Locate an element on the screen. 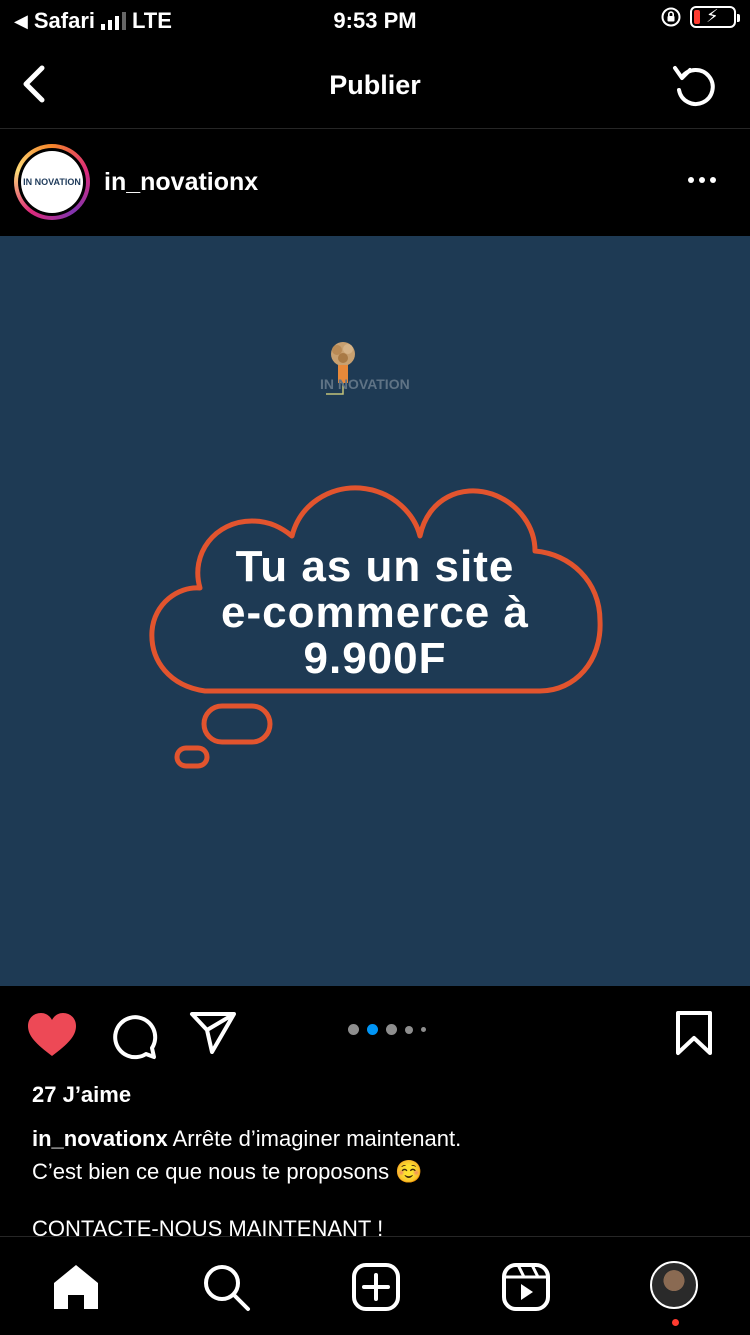 This screenshot has height=1335, width=750. status-bar: ◀ Safari LTE 9:53 PM ⚡ is located at coordinates (375, 21).